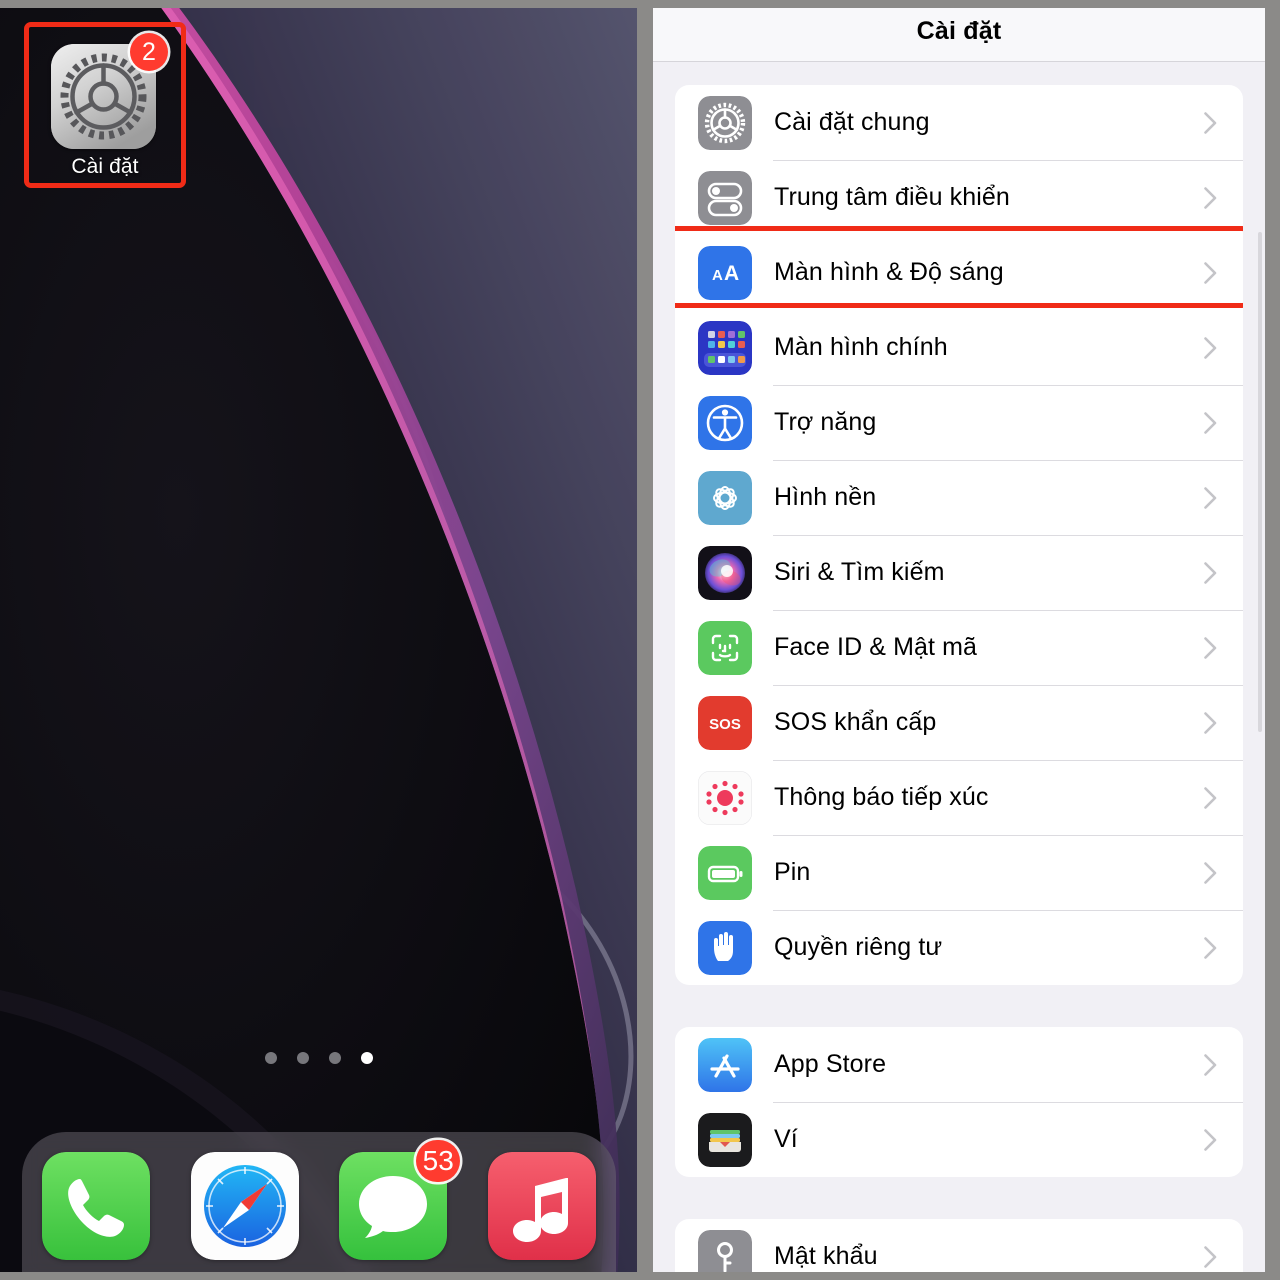 The image size is (1280, 1280). What do you see at coordinates (645, 640) in the screenshot?
I see `panel-divider` at bounding box center [645, 640].